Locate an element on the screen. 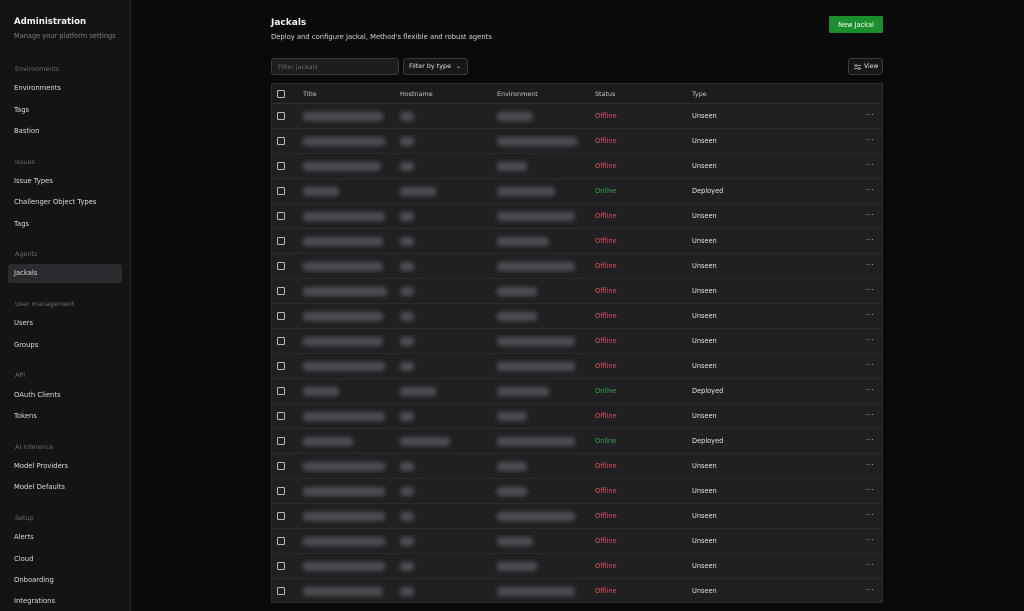  sidebar-item-integrations: Integrations is located at coordinates (34, 601).